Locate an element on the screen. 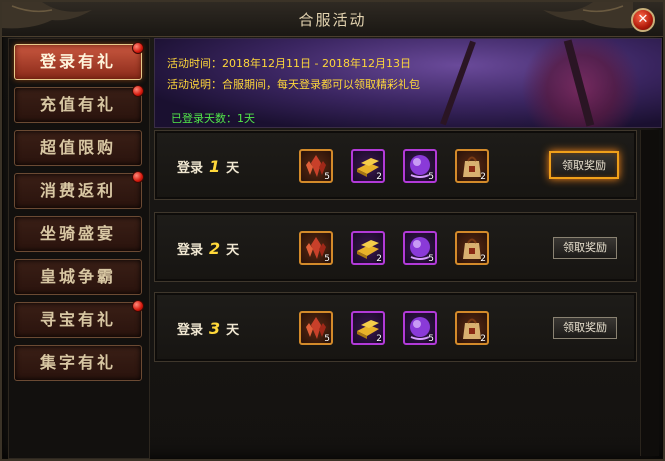  event-time-value: 2018年12月11日 - 2018年12月13日 is located at coordinates (316, 63).